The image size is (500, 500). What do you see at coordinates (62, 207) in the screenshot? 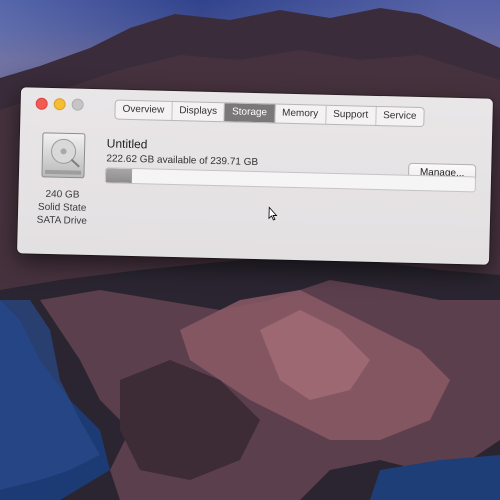
I see `drive-caption: 240 GB Solid State SATA Drive` at bounding box center [62, 207].